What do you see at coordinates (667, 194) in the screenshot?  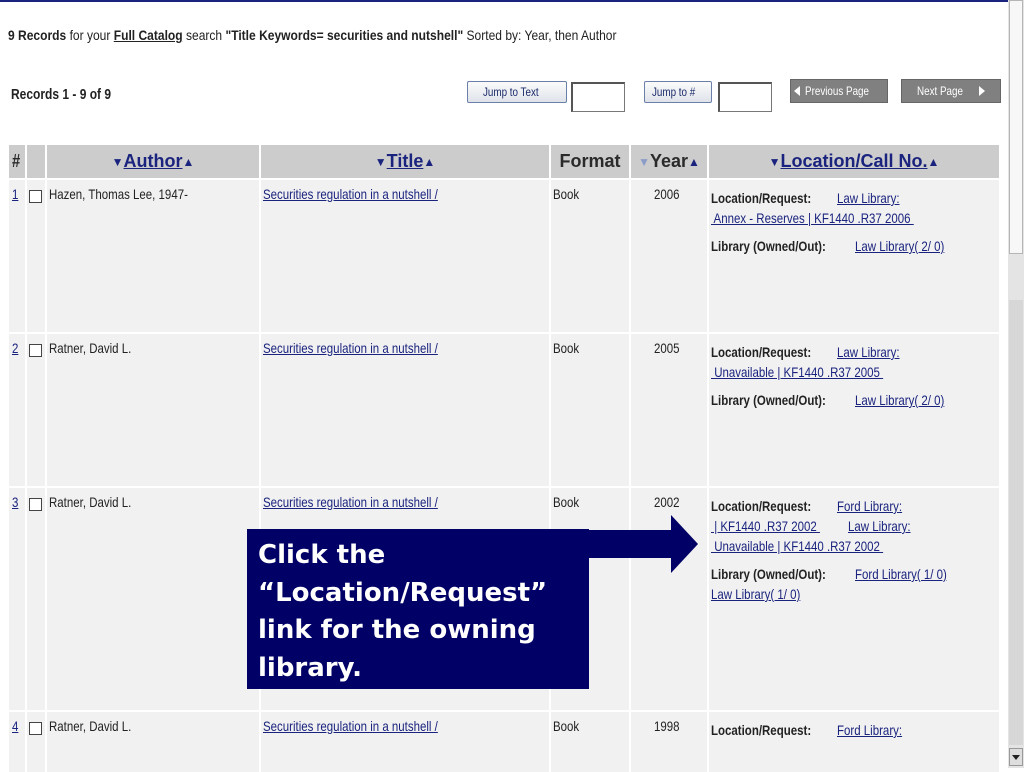 I see `year-text: 2006` at bounding box center [667, 194].